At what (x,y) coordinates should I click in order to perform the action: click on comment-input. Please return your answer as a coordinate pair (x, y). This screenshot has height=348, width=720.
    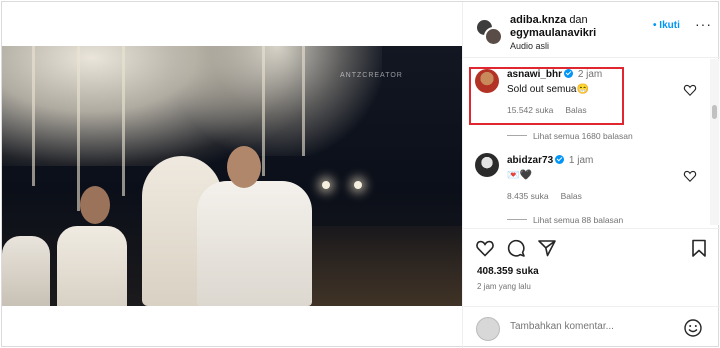
    Looking at the image, I should click on (590, 326).